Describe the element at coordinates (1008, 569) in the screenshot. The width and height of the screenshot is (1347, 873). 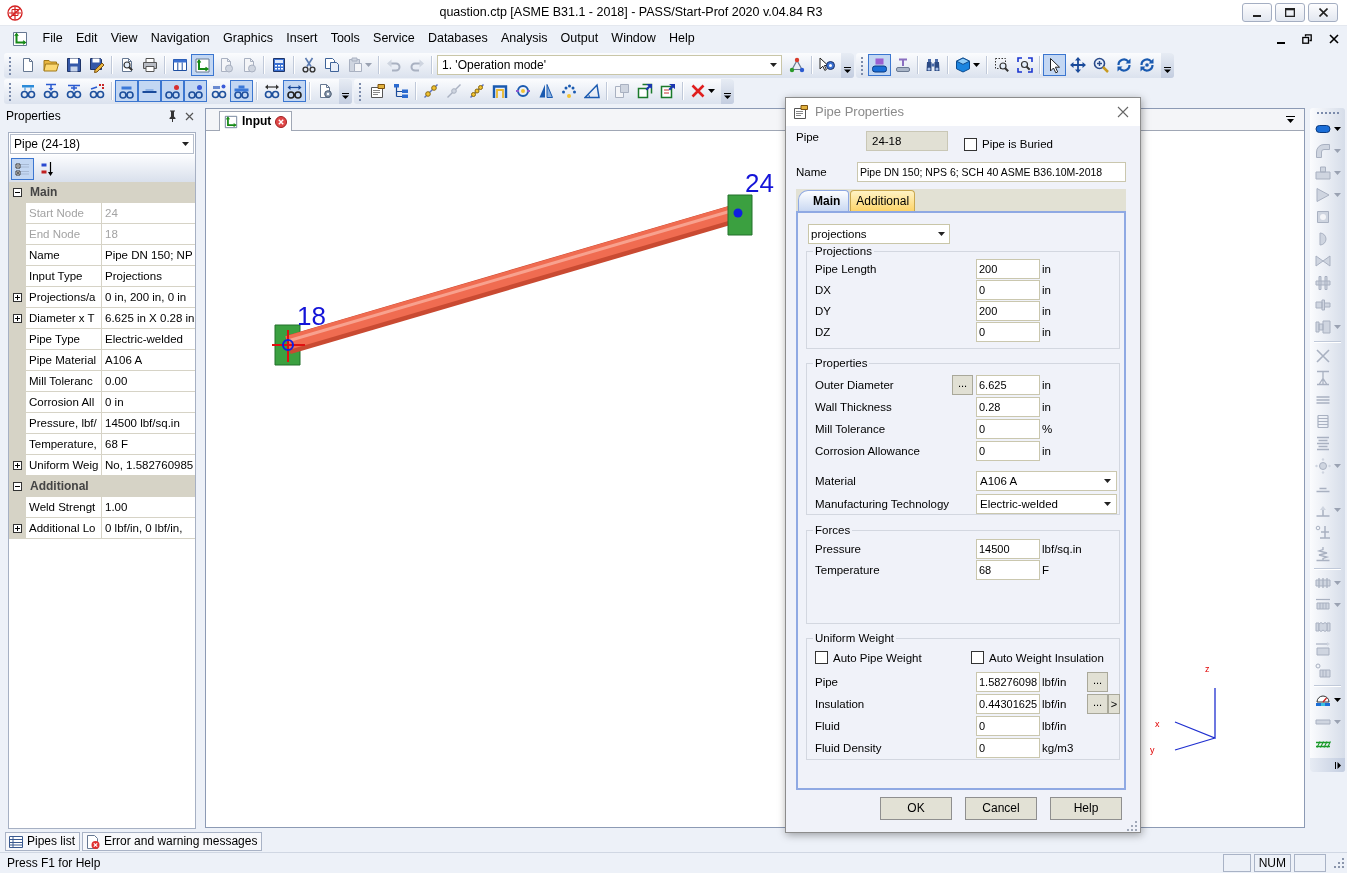
I see `input-field: 68` at that location.